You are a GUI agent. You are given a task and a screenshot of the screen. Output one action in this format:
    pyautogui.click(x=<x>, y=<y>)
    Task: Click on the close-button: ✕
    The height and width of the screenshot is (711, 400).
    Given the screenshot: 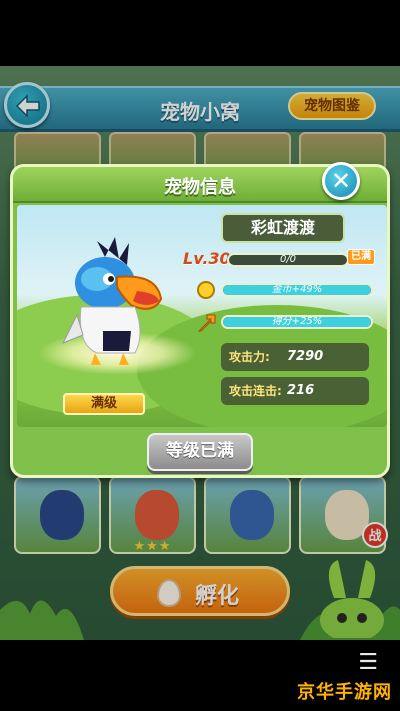 What is the action you would take?
    pyautogui.click(x=341, y=181)
    